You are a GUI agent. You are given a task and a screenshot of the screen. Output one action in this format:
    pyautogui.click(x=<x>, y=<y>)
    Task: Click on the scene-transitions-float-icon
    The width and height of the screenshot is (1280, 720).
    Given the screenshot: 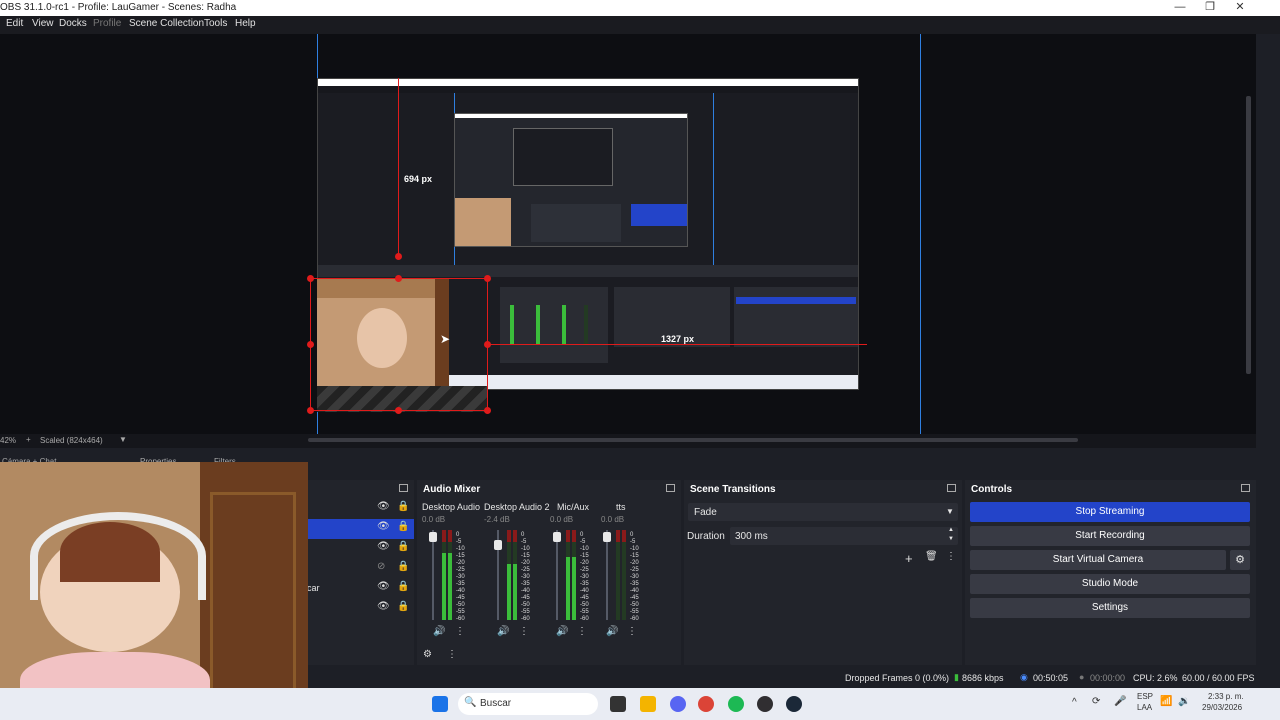 What is the action you would take?
    pyautogui.click(x=951, y=488)
    